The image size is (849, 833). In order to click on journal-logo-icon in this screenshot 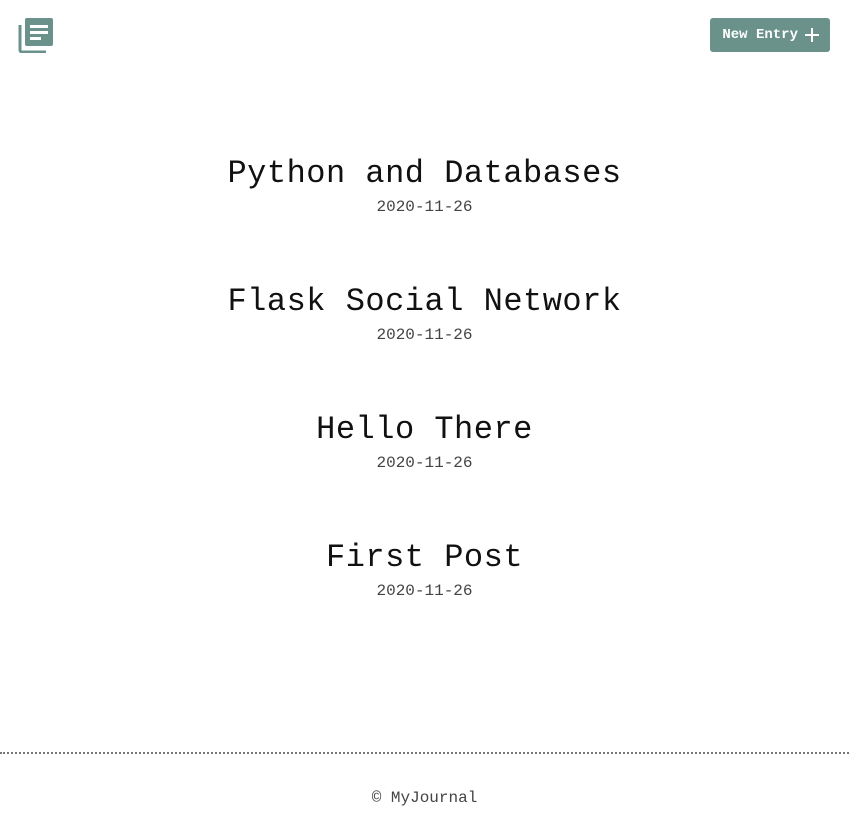, I will do `click(36, 35)`.